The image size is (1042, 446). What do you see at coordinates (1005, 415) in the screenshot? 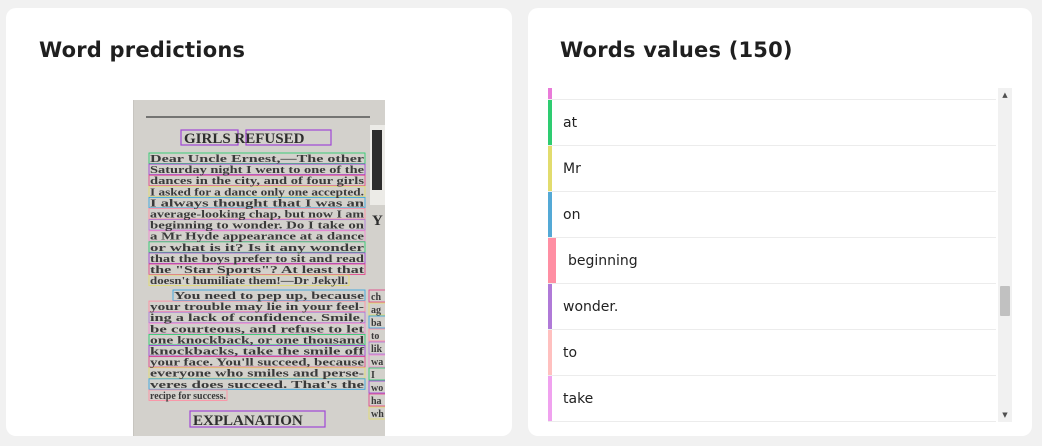
I see `scroll-down-arrow-icon: ▼` at bounding box center [1005, 415].